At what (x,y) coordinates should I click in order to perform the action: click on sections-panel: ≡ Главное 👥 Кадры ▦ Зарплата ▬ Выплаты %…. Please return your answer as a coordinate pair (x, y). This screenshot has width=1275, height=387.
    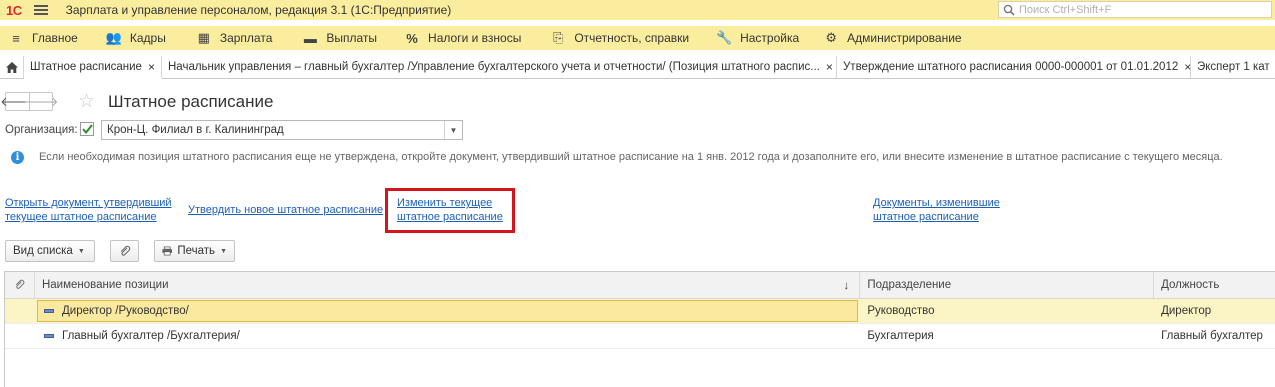
    Looking at the image, I should click on (637, 38).